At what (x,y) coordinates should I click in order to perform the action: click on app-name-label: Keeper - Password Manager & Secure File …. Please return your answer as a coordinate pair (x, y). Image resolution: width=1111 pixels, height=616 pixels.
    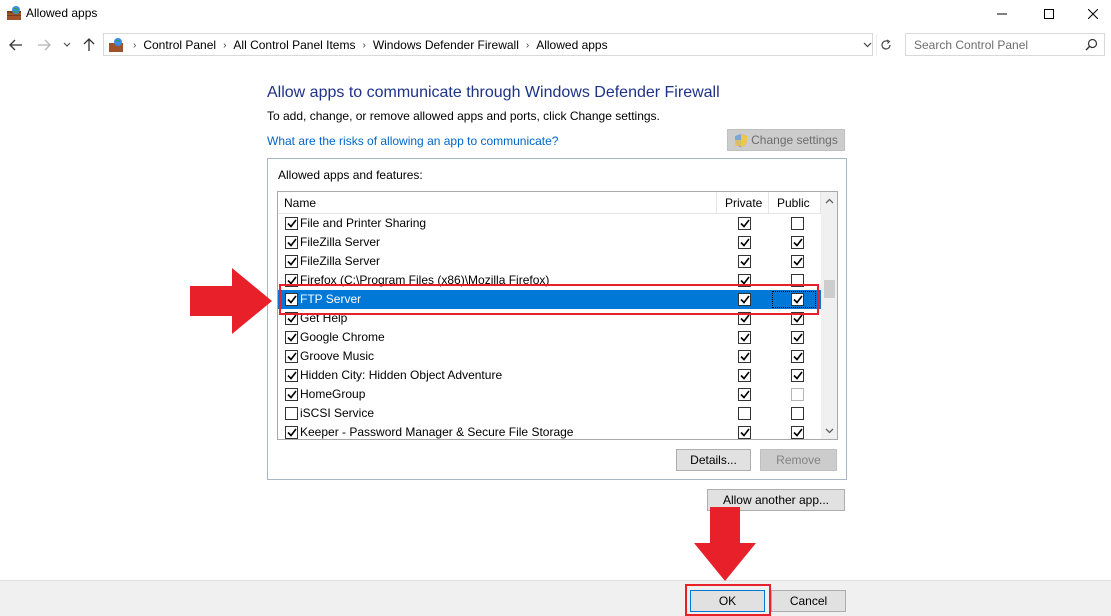
    Looking at the image, I should click on (436, 432).